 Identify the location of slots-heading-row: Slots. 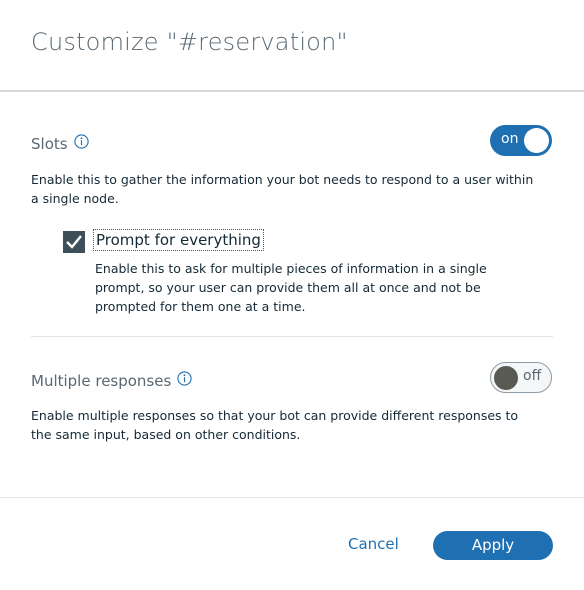
(60, 143).